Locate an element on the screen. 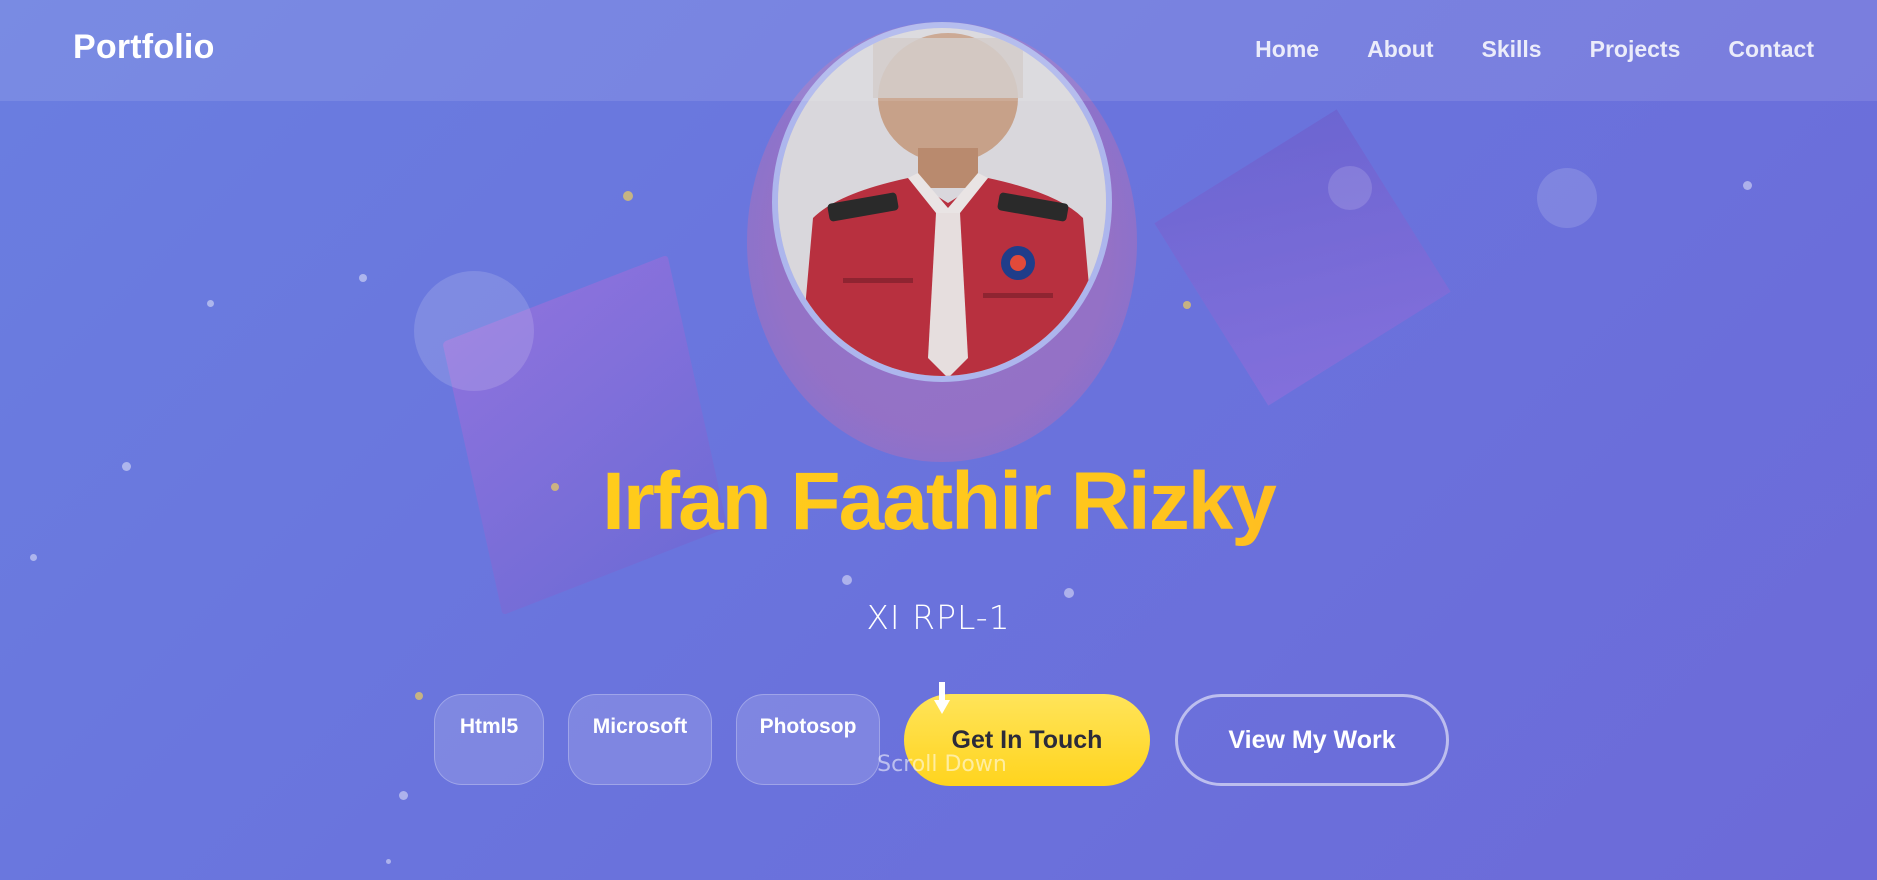 Image resolution: width=1877 pixels, height=880 pixels. nav-link-skills: Skills is located at coordinates (1512, 49).